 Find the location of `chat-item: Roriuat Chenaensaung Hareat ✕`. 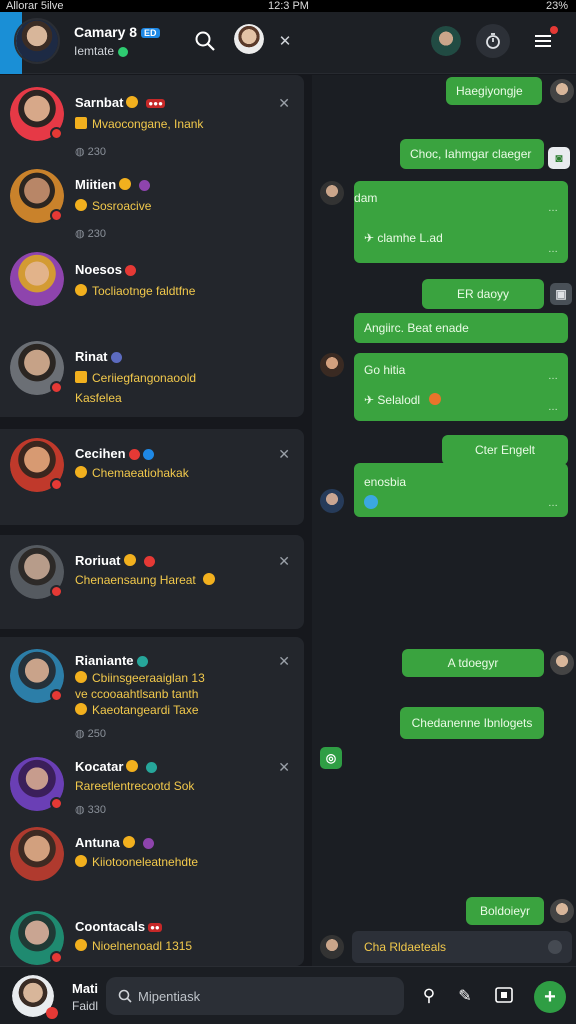

chat-item: Roriuat Chenaensaung Hareat ✕ is located at coordinates (152, 583).